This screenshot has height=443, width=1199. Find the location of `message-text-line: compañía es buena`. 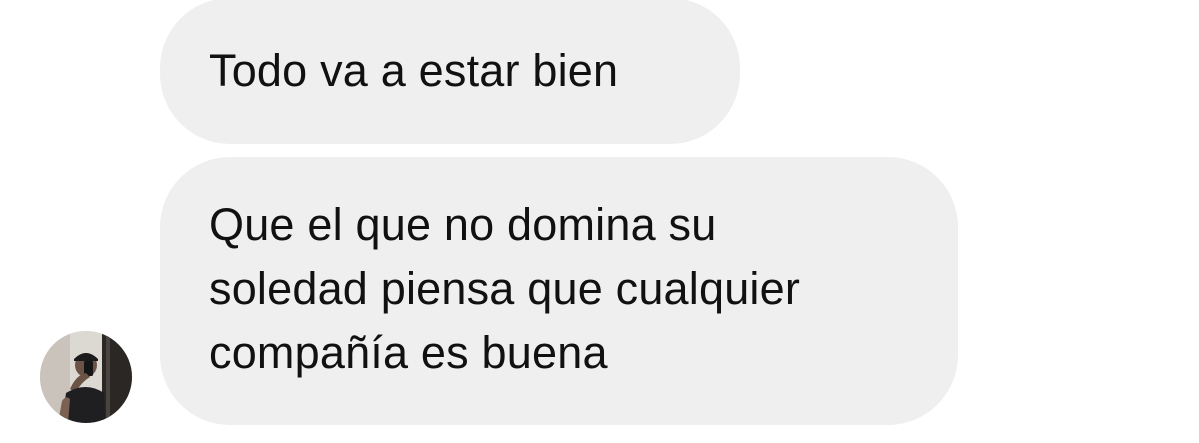

message-text-line: compañía es buena is located at coordinates (408, 352).